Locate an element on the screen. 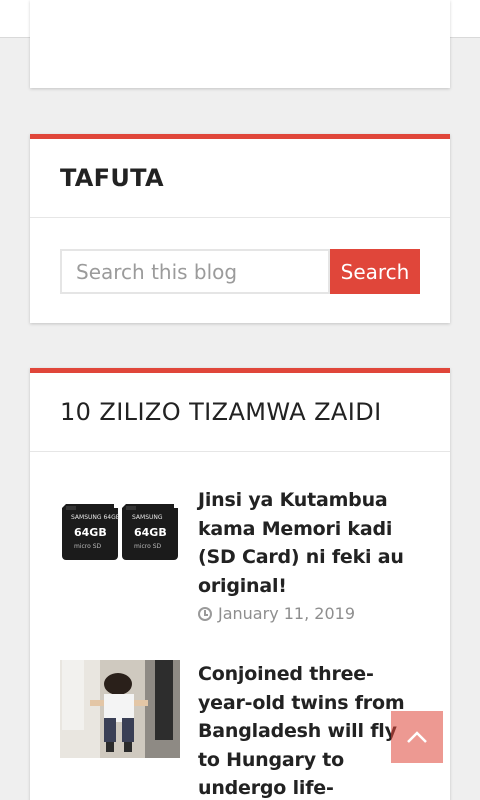  post-date-text: January 11, 2019 is located at coordinates (286, 613).